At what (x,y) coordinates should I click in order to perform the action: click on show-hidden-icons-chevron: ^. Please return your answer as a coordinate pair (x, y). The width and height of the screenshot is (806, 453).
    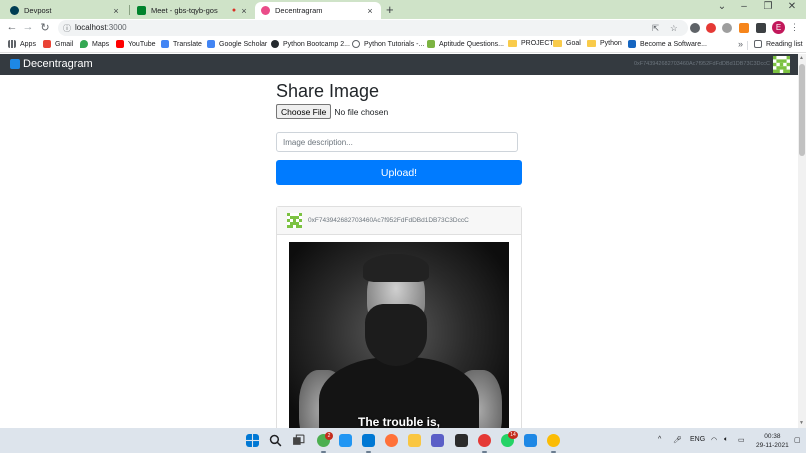
    Looking at the image, I should click on (659, 439).